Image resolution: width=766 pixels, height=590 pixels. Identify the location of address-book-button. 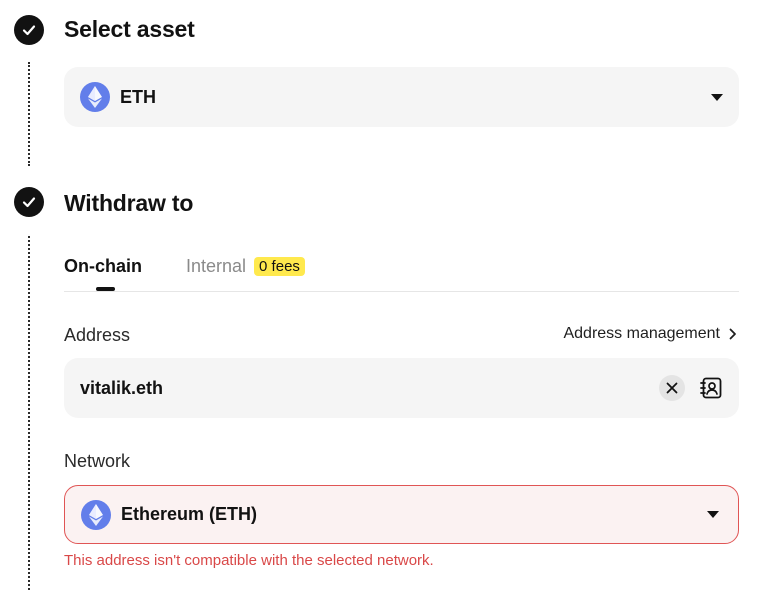
(711, 388).